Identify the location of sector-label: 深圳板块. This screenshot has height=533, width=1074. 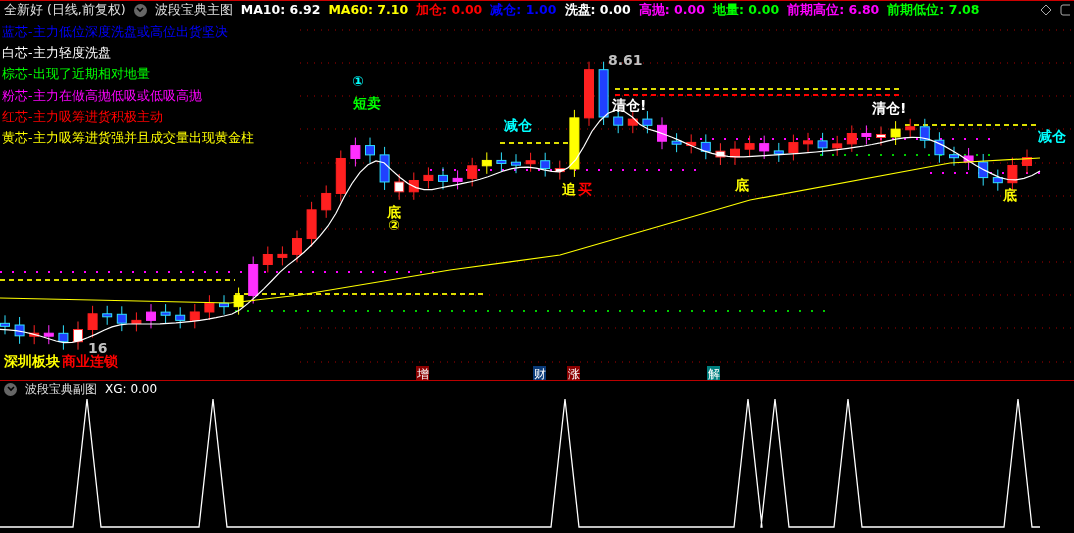
(32, 361).